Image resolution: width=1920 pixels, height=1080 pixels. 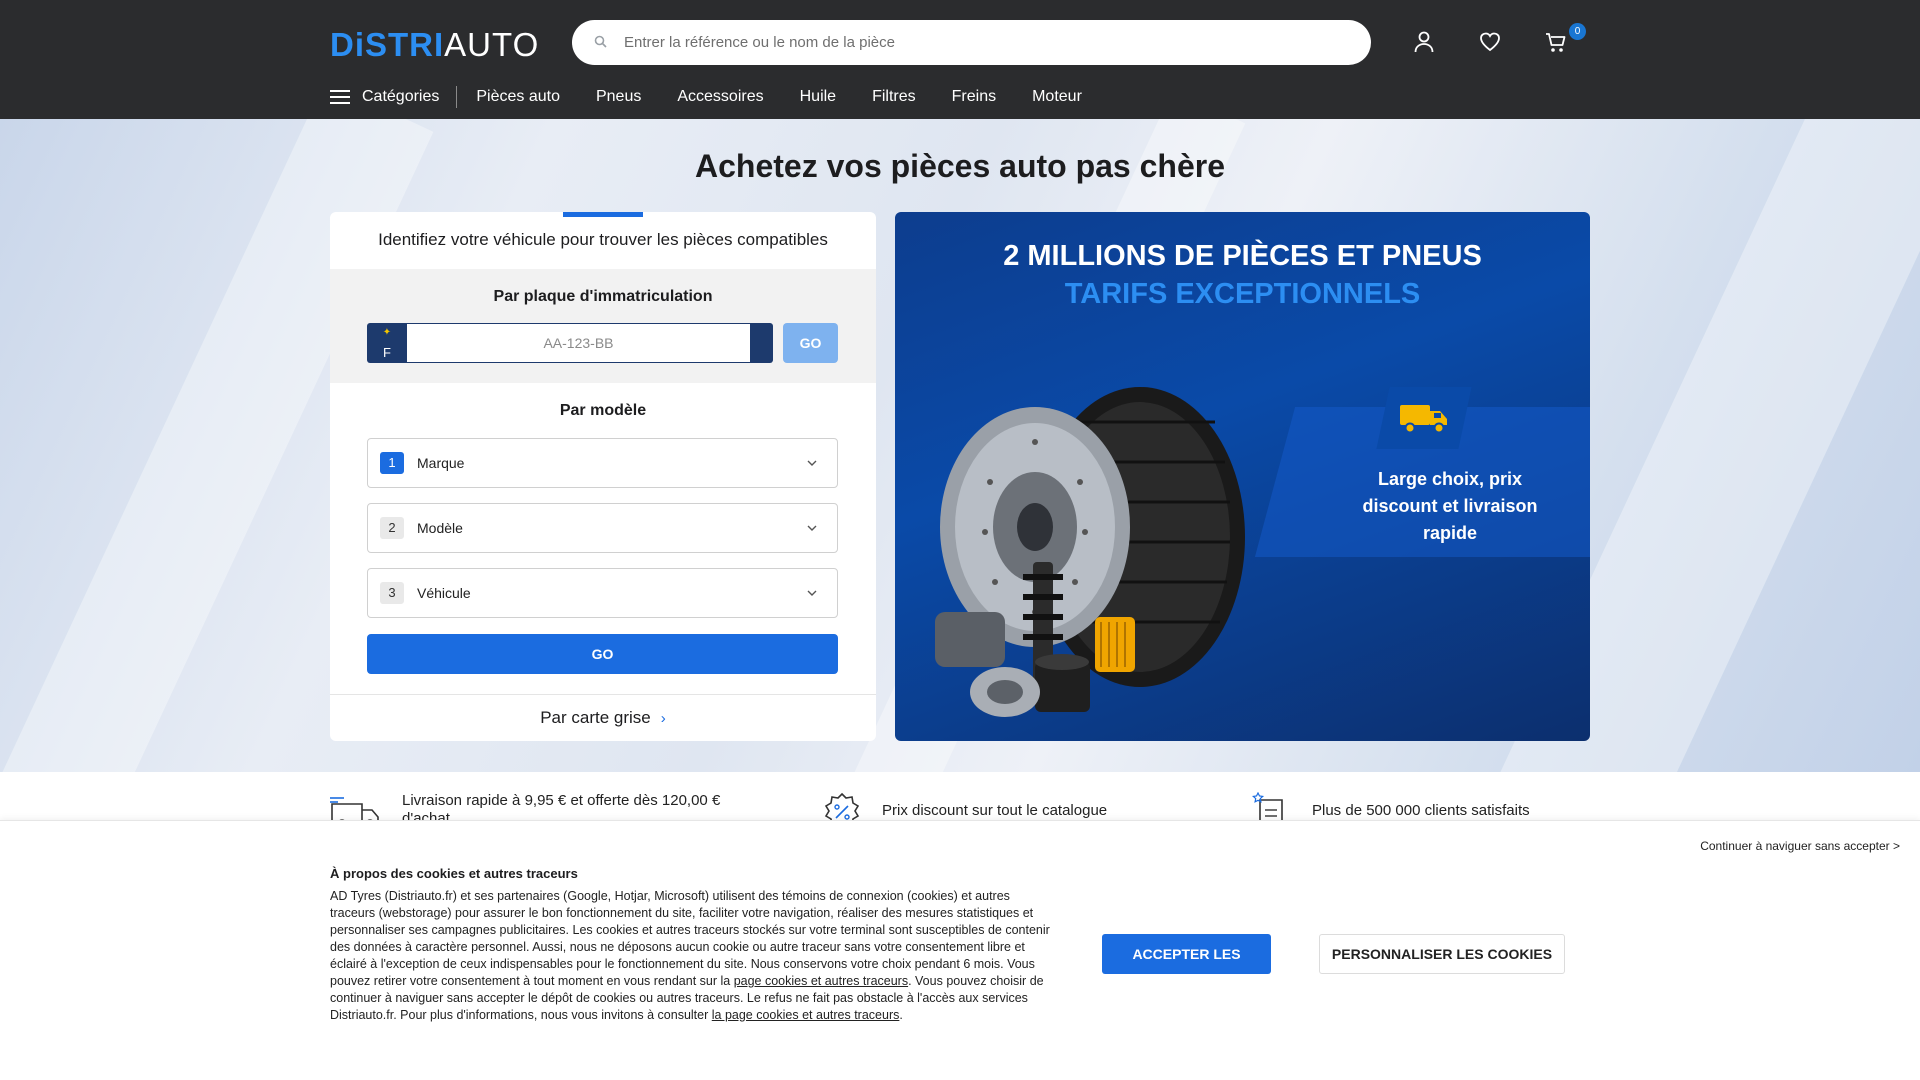 I want to click on cart-count-badge: 0, so click(x=1577, y=31).